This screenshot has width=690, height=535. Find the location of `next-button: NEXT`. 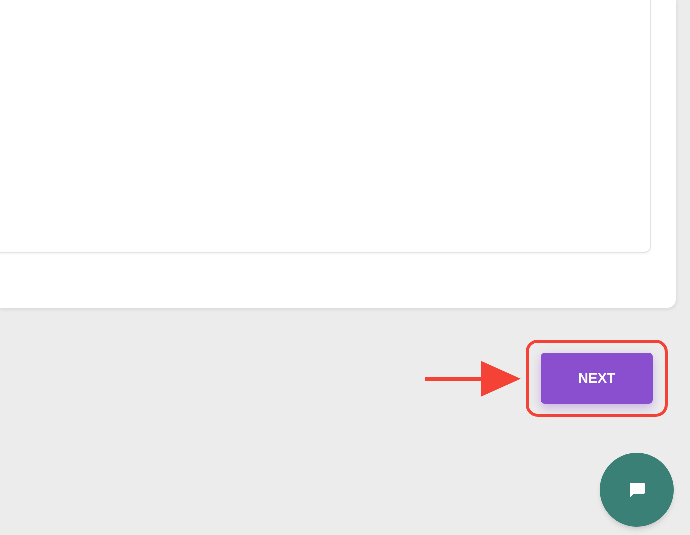

next-button: NEXT is located at coordinates (597, 378).